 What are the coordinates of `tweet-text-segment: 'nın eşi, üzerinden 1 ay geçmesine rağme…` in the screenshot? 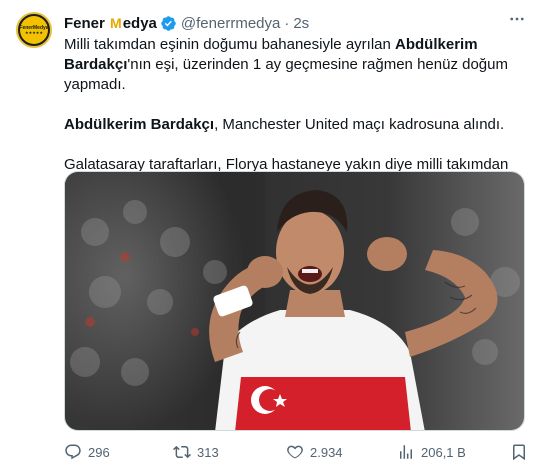 It's located at (286, 74).